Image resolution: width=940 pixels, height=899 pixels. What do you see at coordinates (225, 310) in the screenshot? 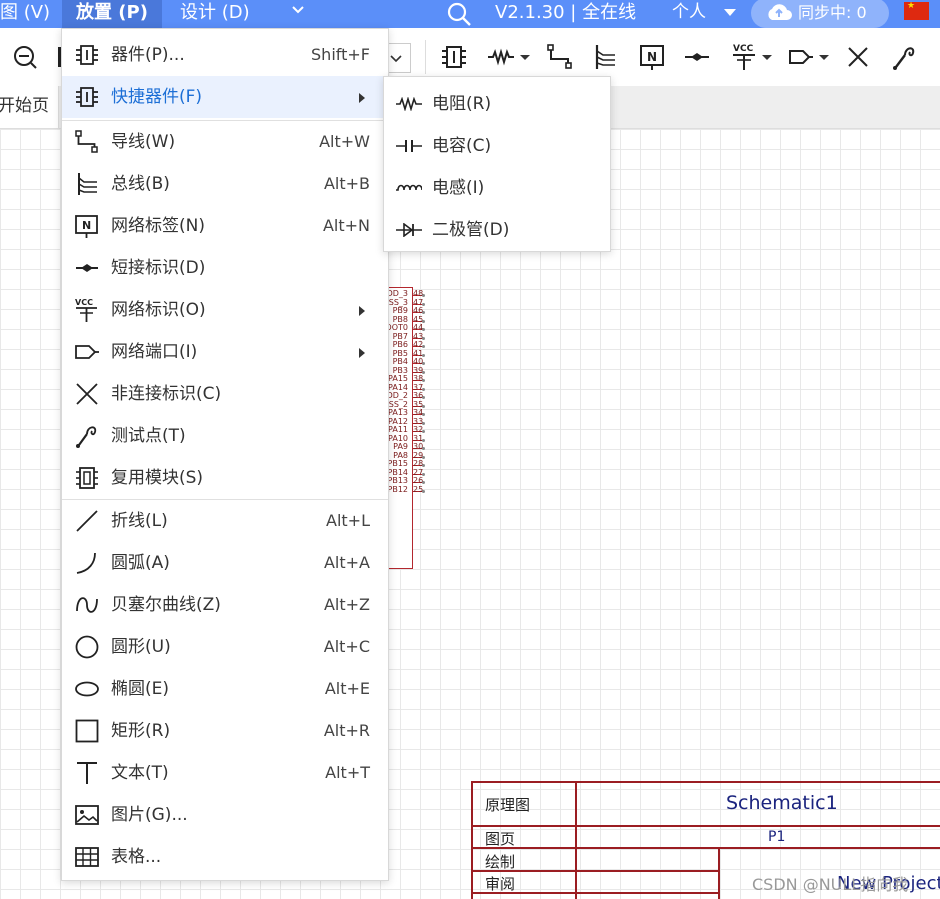
I see `menu-item-net-flag: VCC 网络标识(O)` at bounding box center [225, 310].